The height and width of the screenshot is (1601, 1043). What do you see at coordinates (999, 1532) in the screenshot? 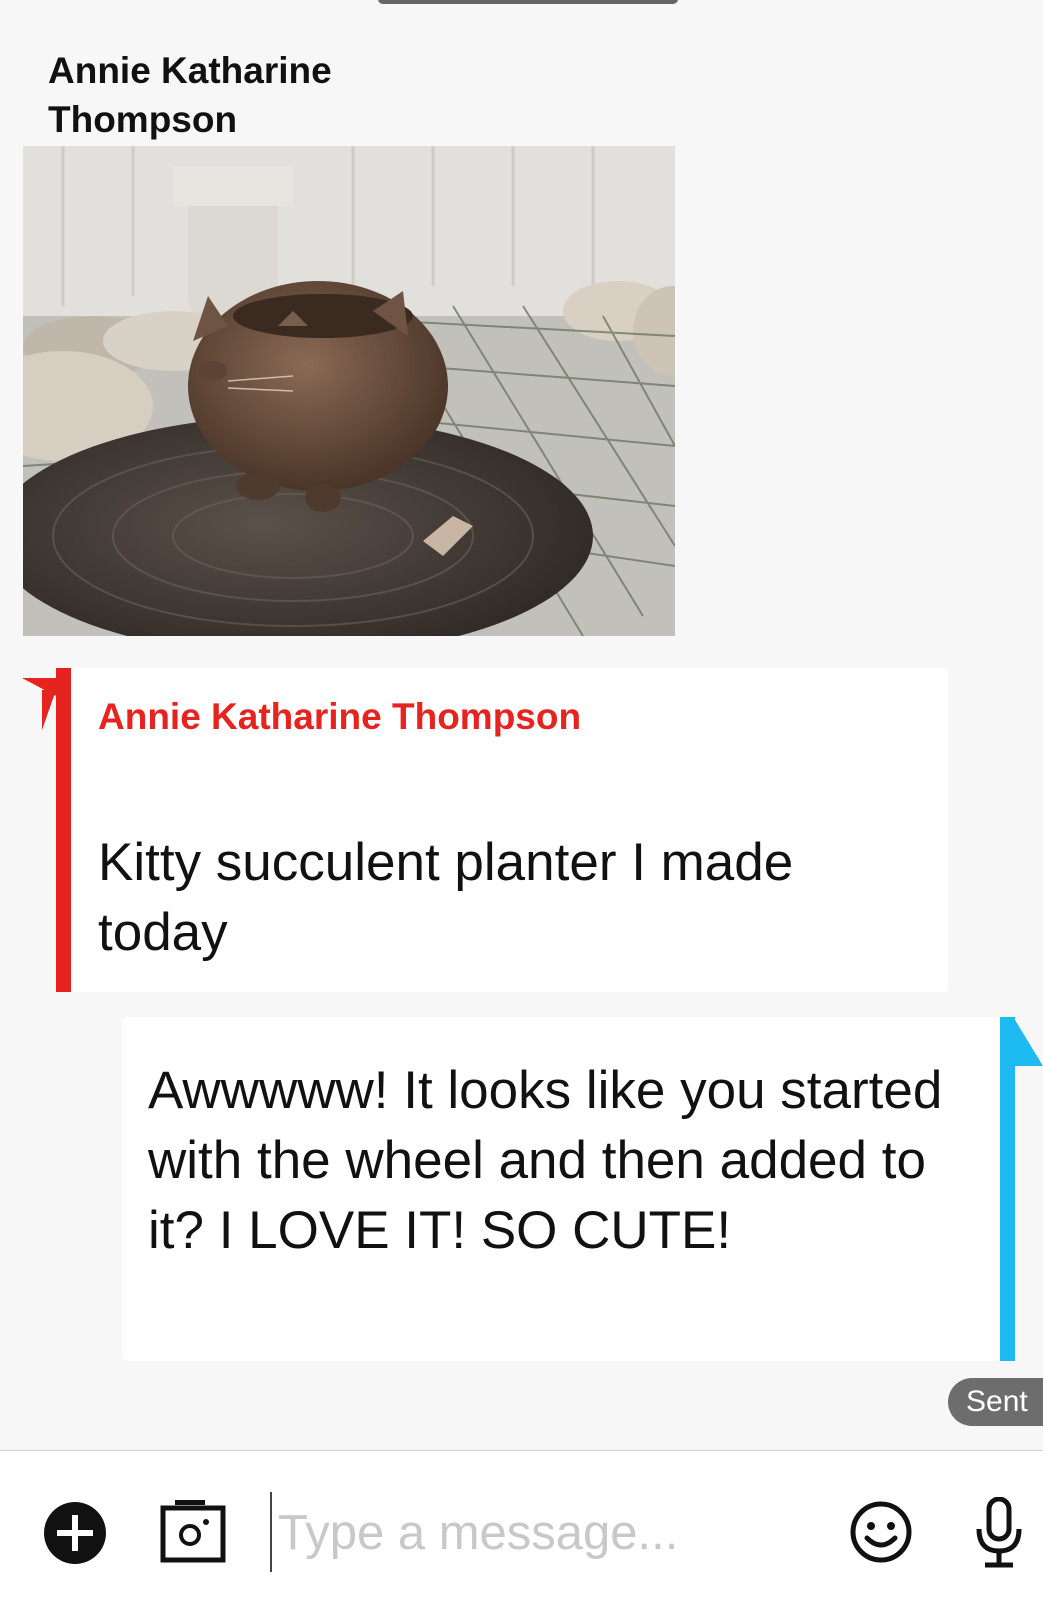
I see `microphone-icon` at bounding box center [999, 1532].